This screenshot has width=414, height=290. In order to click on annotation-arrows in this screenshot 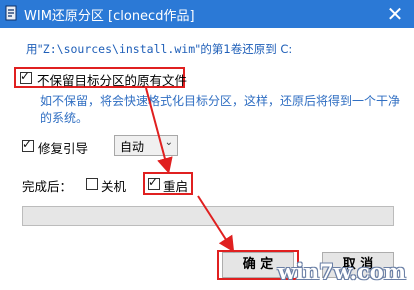, I will do `click(190, 170)`.